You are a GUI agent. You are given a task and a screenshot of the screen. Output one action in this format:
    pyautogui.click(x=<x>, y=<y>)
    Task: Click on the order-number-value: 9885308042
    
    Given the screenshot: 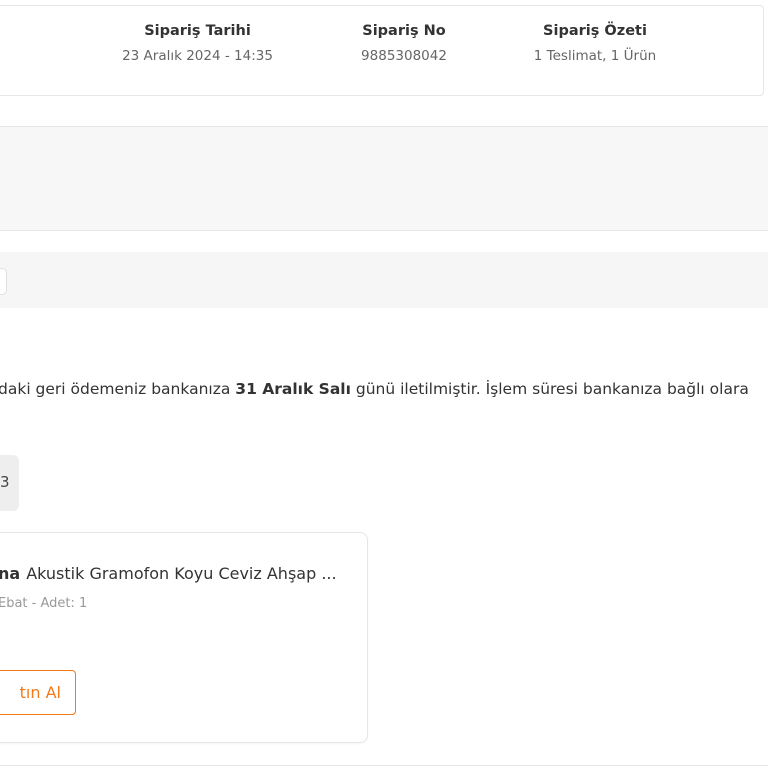 What is the action you would take?
    pyautogui.click(x=404, y=56)
    